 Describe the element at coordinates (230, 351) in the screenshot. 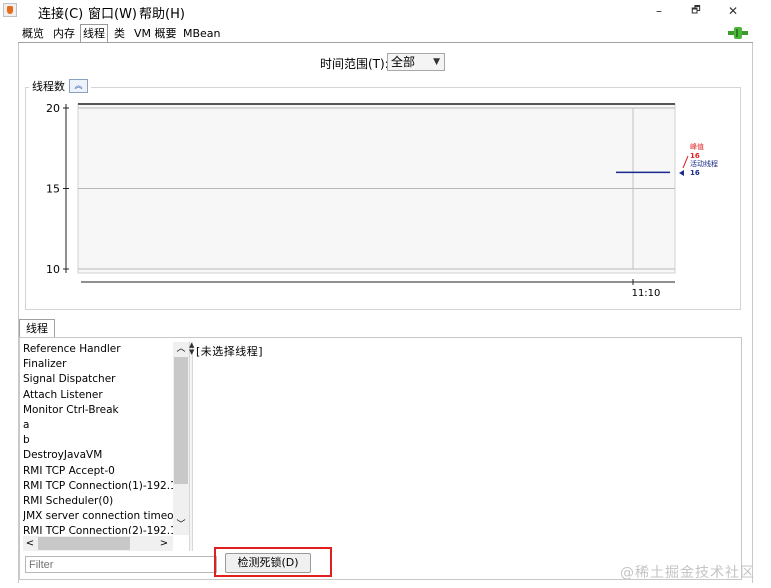

I see `thread-detail-text: [未选择线程]` at that location.